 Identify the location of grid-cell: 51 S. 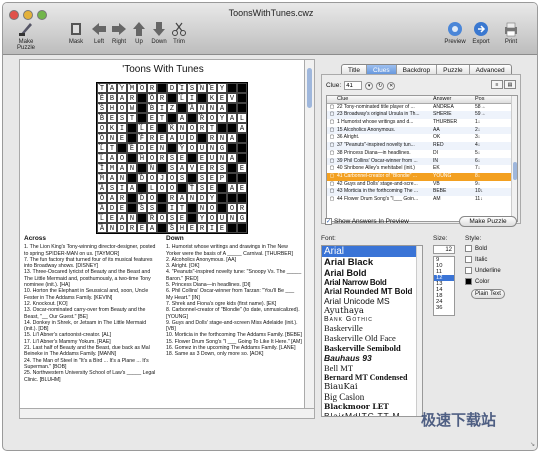
(142, 208).